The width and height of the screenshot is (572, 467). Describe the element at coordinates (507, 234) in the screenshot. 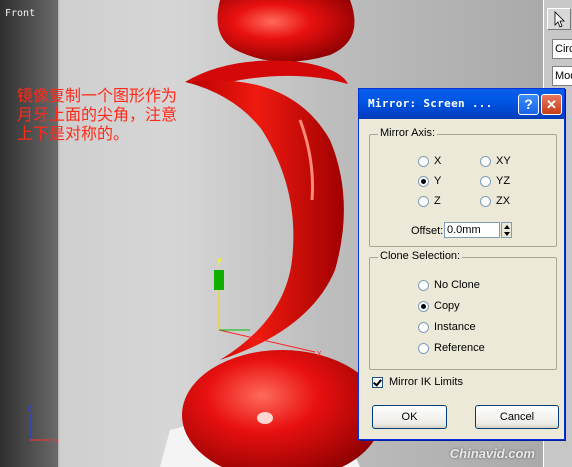

I see `spinner-down-icon` at that location.